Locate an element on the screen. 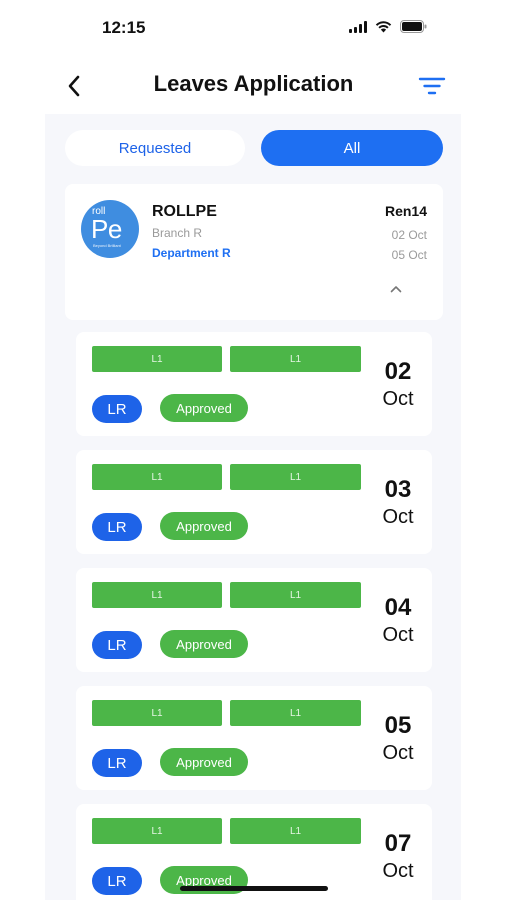 Image resolution: width=507 pixels, height=900 pixels. employee-department: Department R is located at coordinates (191, 253).